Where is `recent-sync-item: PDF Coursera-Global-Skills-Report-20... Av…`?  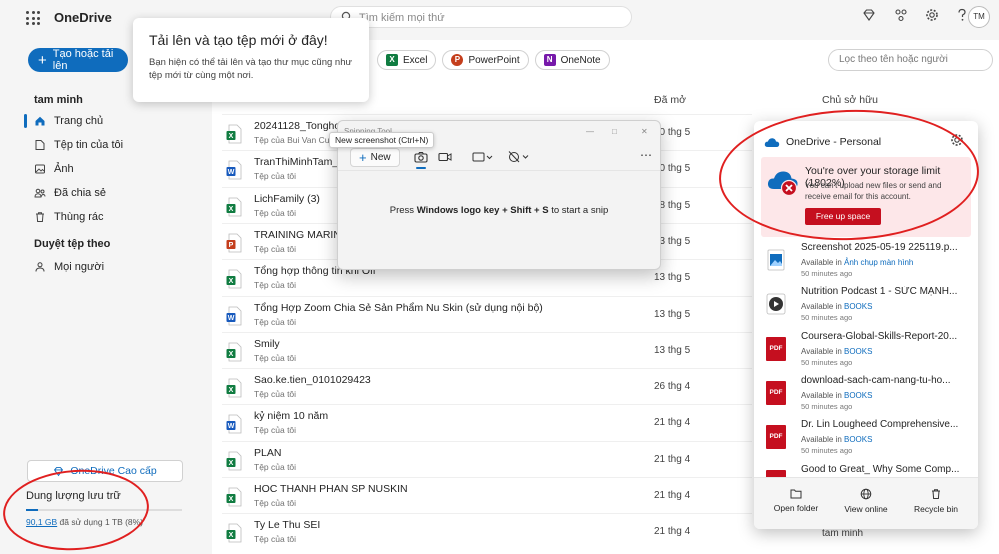
recent-sync-item: PDF Coursera-Global-Skills-Report-20... Av… is located at coordinates (866, 353).